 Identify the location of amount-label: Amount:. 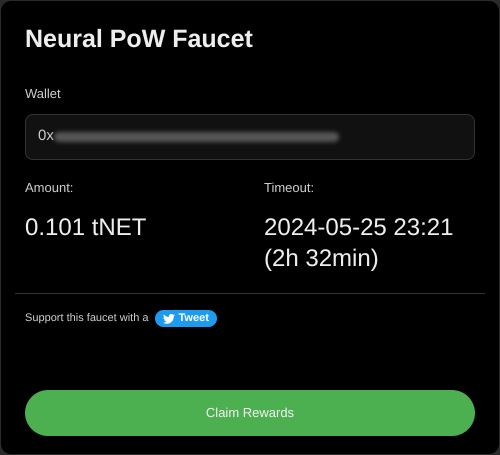
(49, 187).